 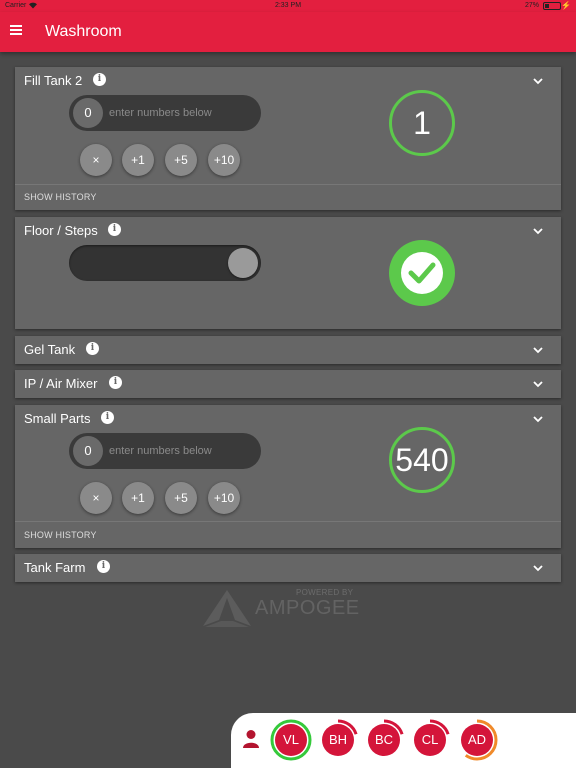 What do you see at coordinates (566, 5) in the screenshot?
I see `charging-icon: ⚡` at bounding box center [566, 5].